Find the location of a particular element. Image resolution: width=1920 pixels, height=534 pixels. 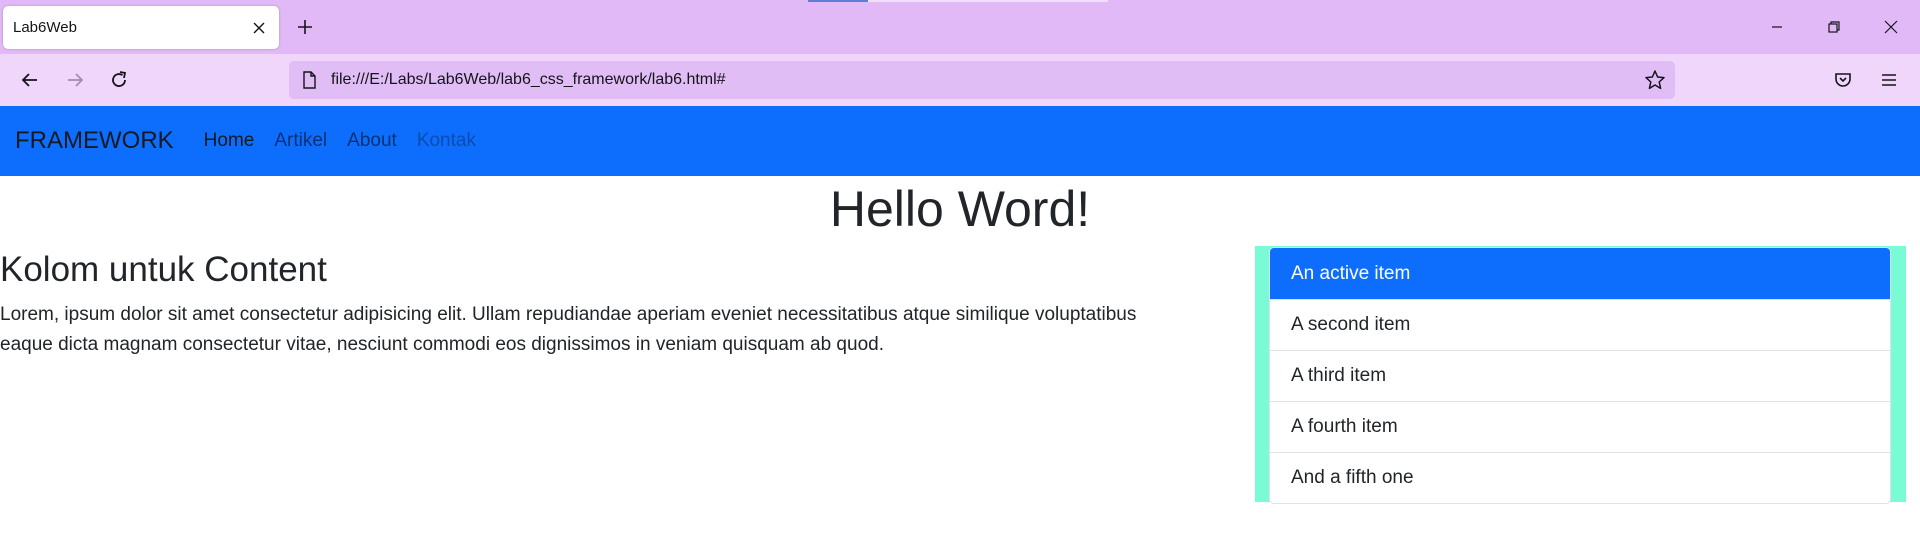

hamburger-menu-icon is located at coordinates (1889, 80).